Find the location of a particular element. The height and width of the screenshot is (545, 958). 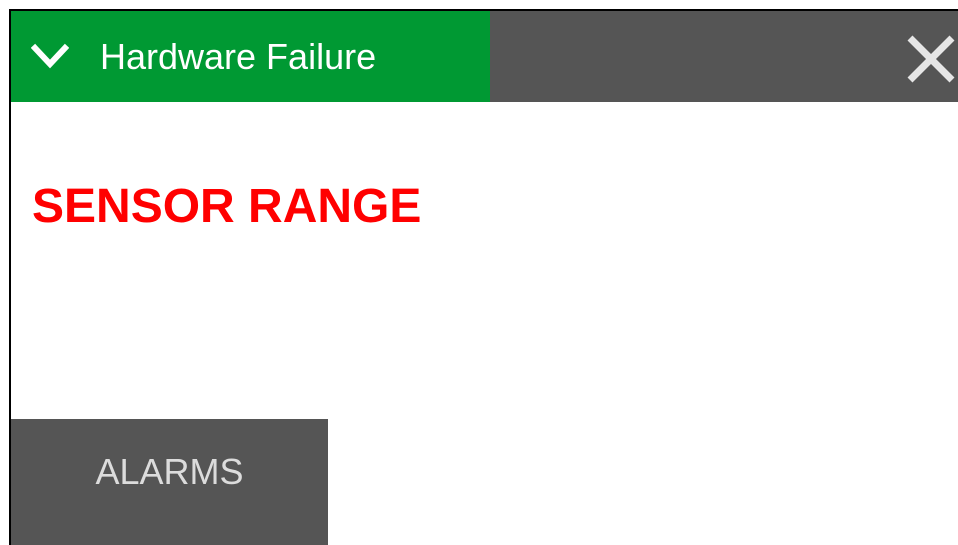

dialog-title: Hardware Failure is located at coordinates (238, 56).